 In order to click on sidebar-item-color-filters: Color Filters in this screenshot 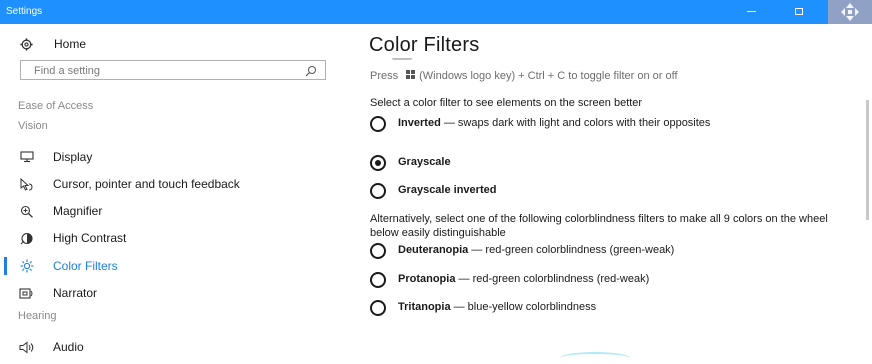, I will do `click(178, 266)`.